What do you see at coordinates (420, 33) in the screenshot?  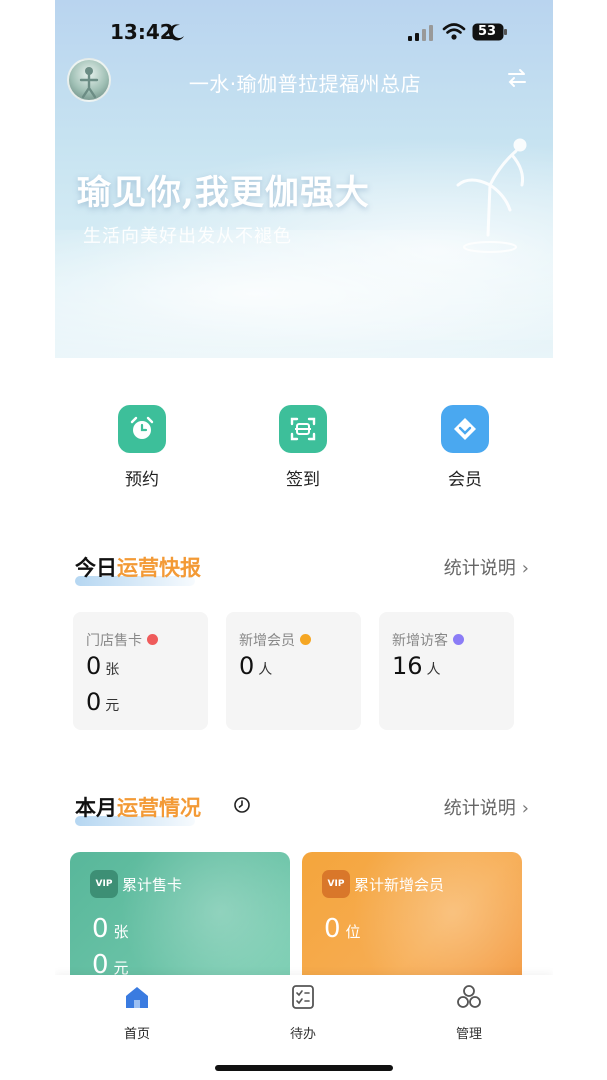 I see `cellular-signal-icon` at bounding box center [420, 33].